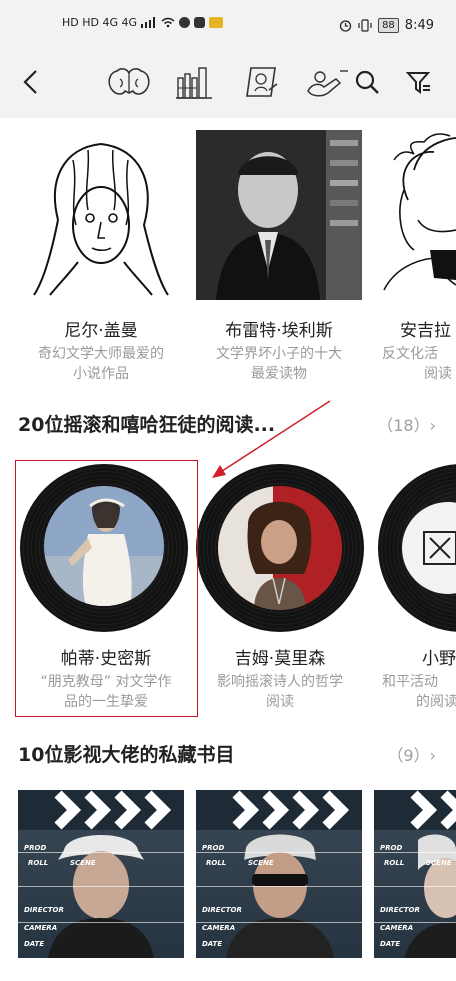  I want to click on signal-icon, so click(148, 22).